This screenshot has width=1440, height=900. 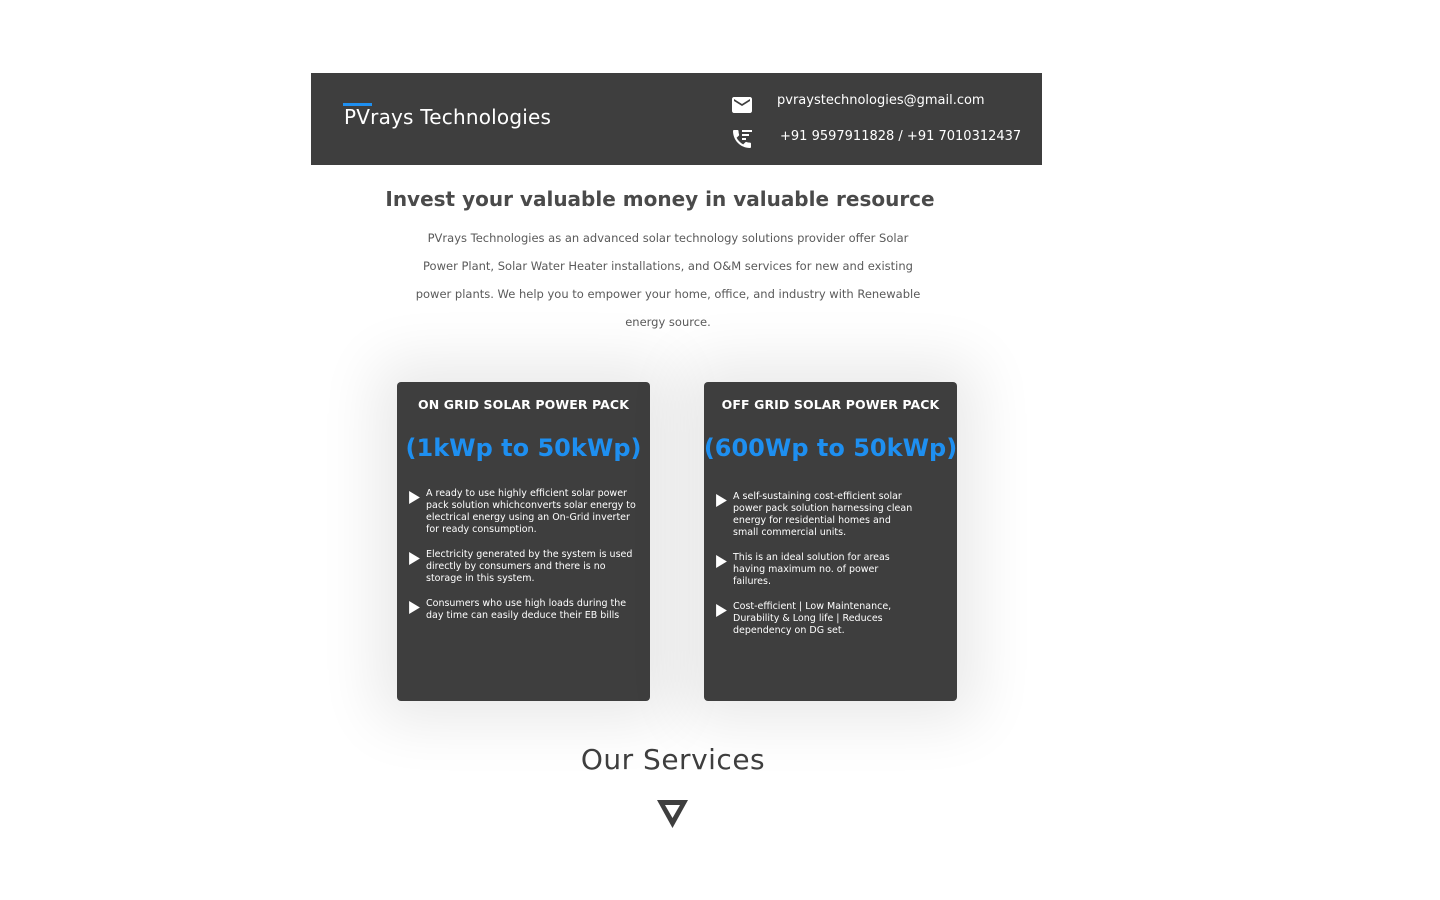 What do you see at coordinates (742, 139) in the screenshot?
I see `phone-icon` at bounding box center [742, 139].